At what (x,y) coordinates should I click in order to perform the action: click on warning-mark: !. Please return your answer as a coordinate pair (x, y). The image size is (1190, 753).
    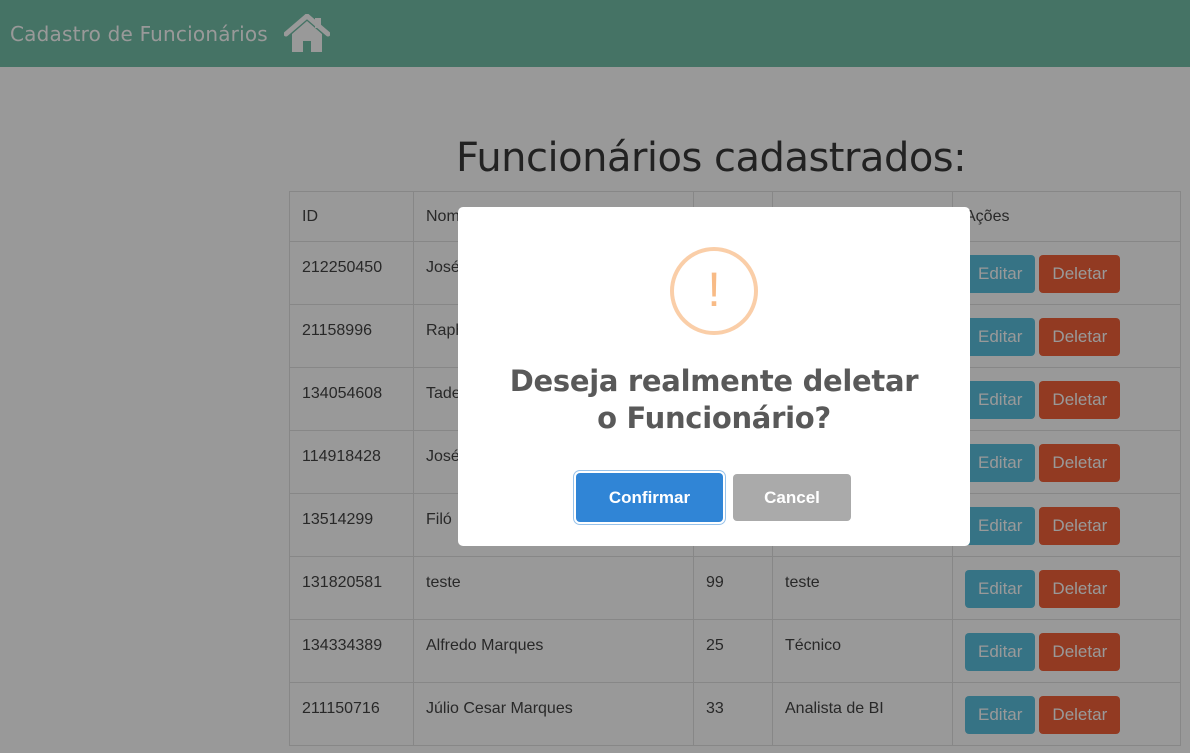
    Looking at the image, I should click on (714, 290).